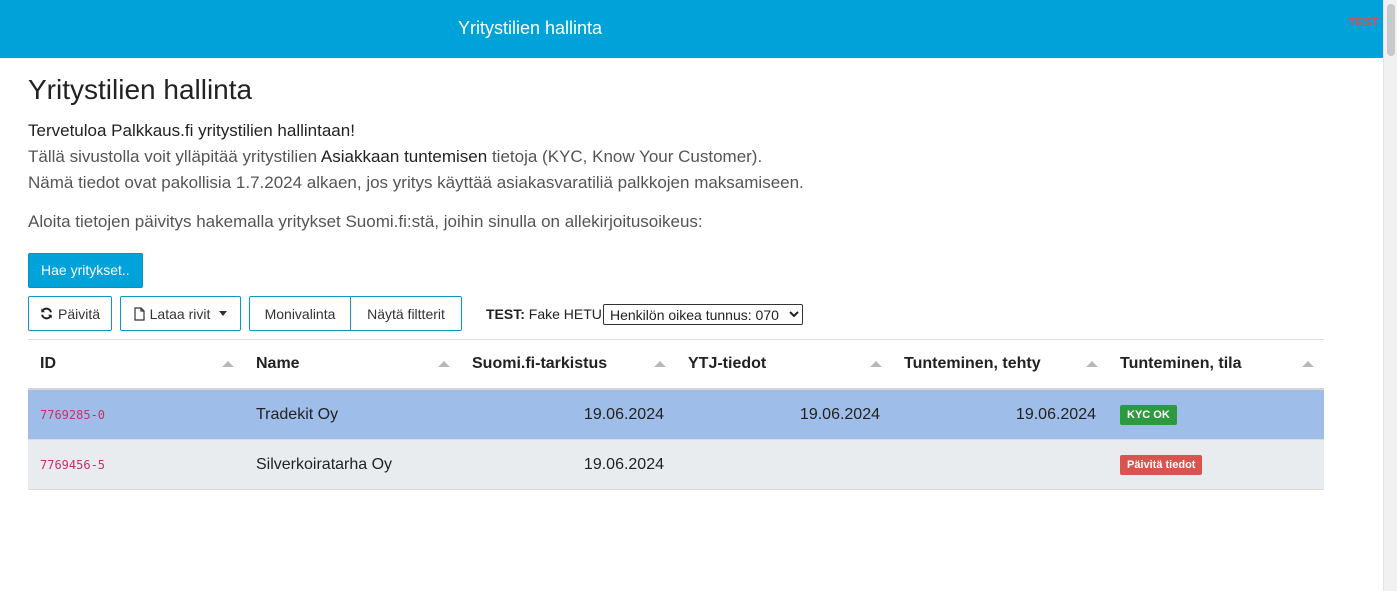  I want to click on company-name: Silverkoiratarha Oy, so click(324, 464).